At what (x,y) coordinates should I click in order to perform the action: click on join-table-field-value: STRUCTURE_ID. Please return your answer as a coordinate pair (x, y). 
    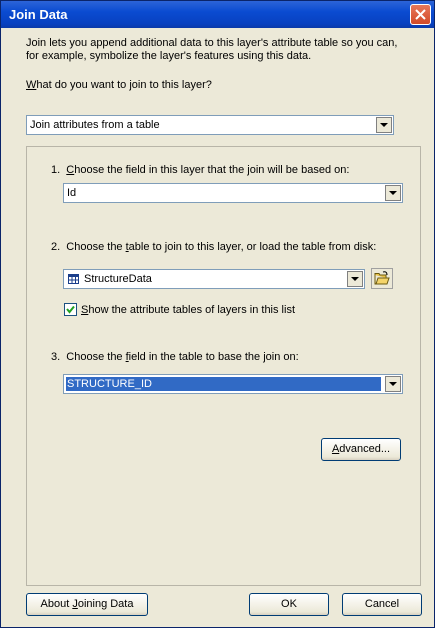
    Looking at the image, I should click on (223, 384).